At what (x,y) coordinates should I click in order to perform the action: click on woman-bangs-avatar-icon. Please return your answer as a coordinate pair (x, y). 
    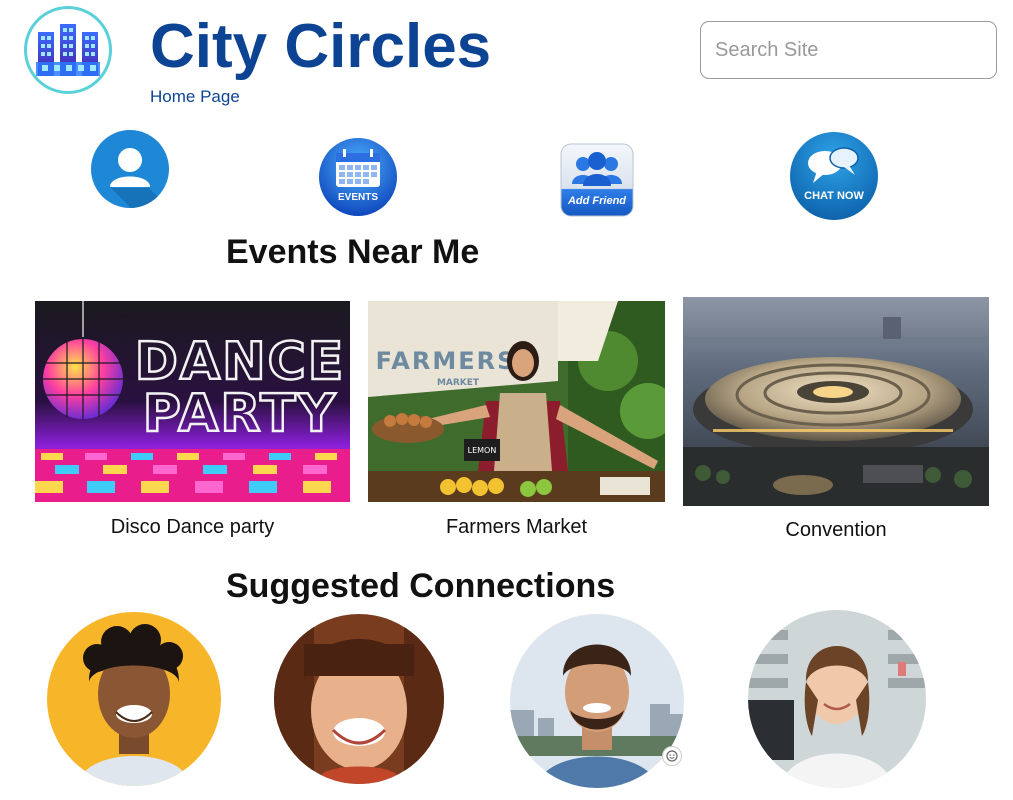
    Looking at the image, I should click on (359, 699).